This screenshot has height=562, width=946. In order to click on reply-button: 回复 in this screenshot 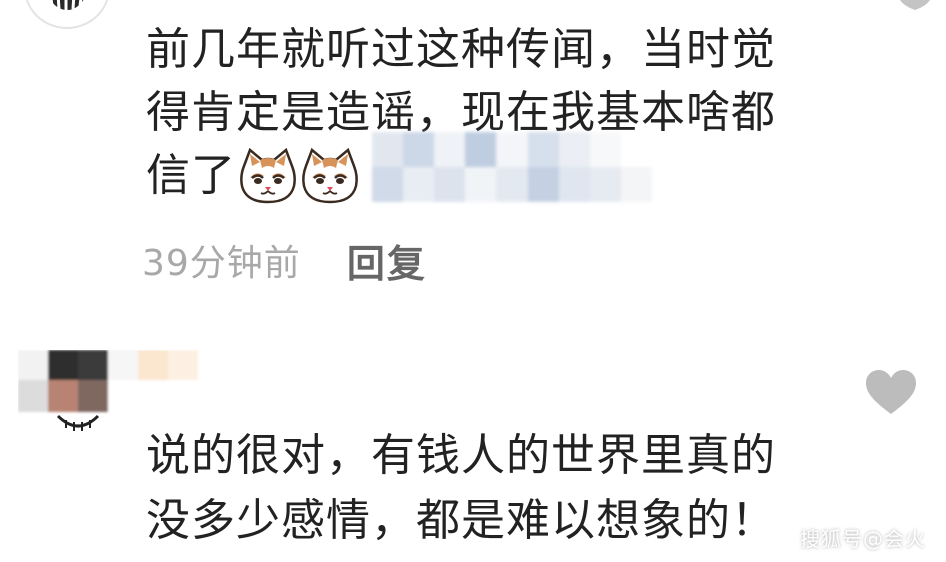, I will do `click(387, 260)`.